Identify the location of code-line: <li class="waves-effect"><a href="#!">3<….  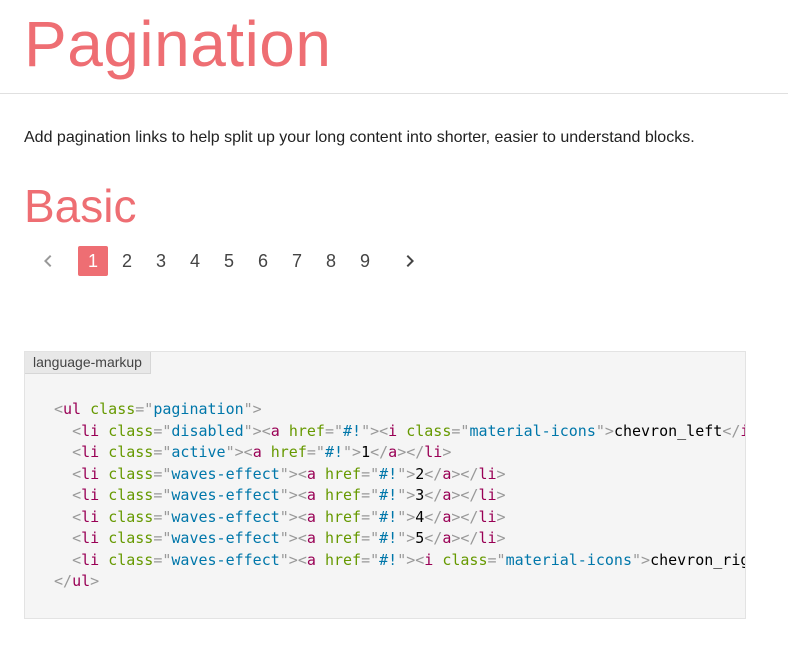
(399, 496).